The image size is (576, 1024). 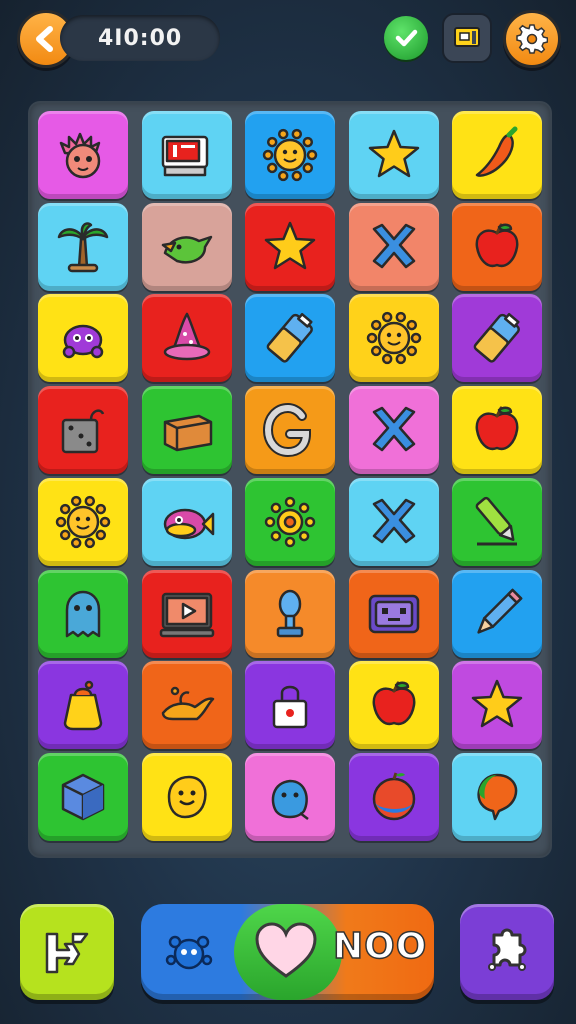 I want to click on board-tile-pencil, so click(x=497, y=613).